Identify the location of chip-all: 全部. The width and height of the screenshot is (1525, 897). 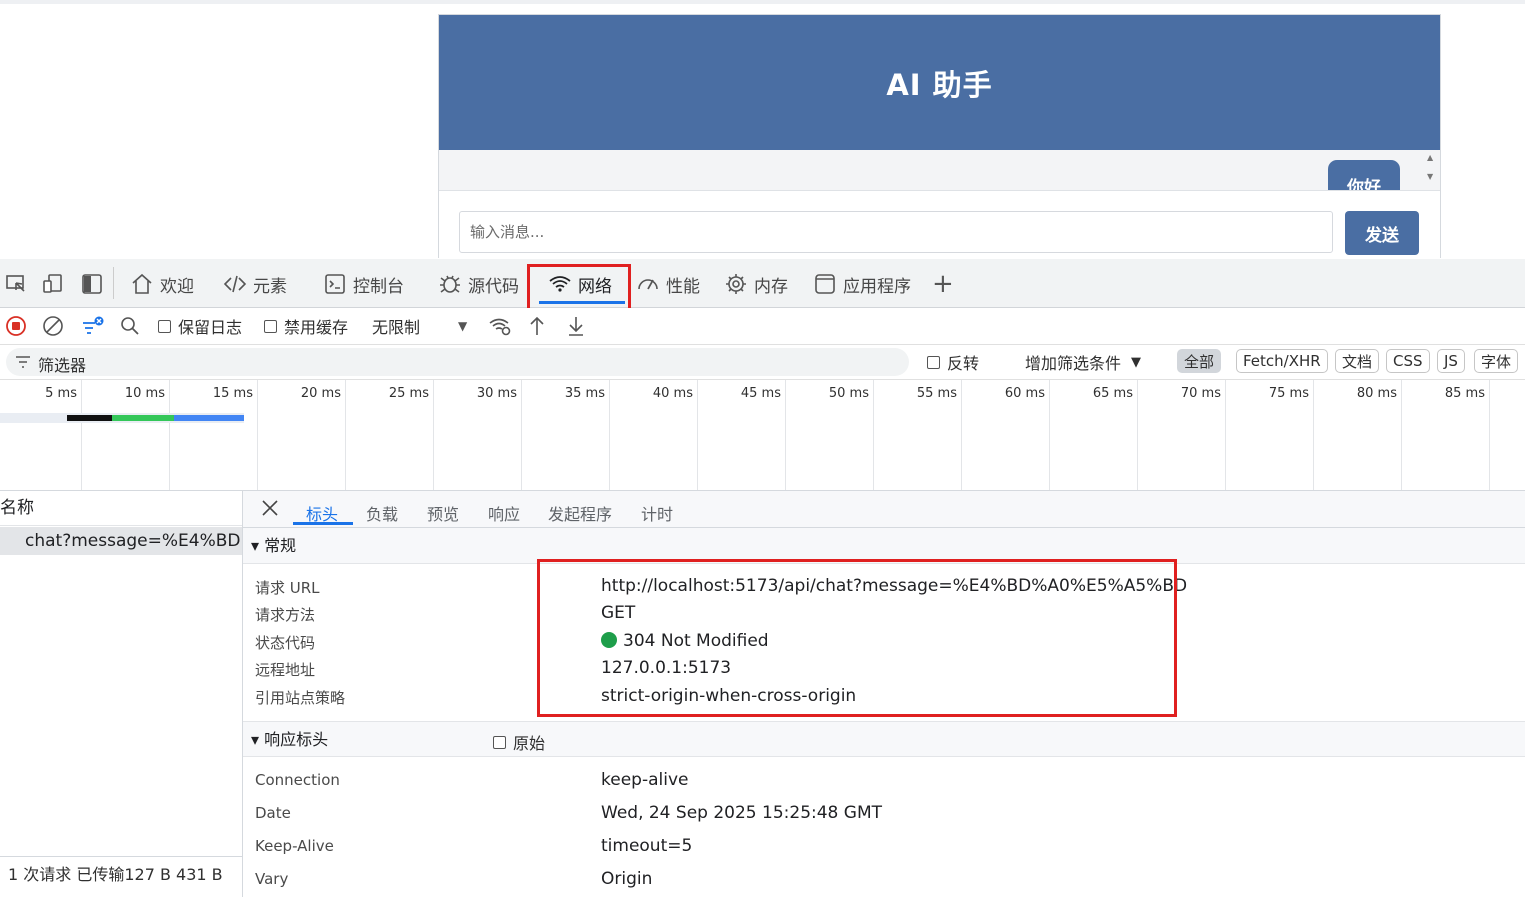
(1199, 361).